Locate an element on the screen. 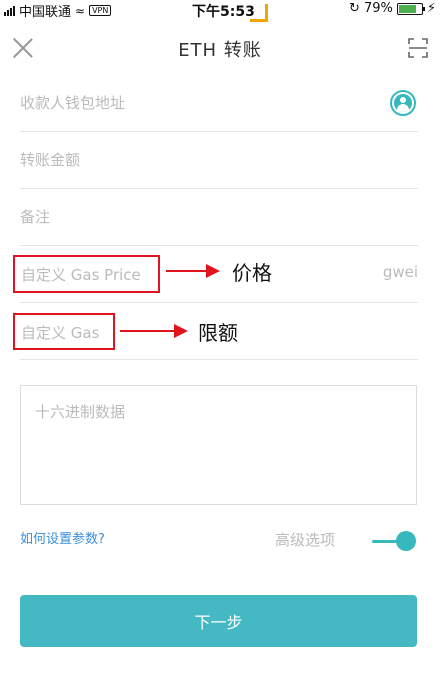 The width and height of the screenshot is (440, 693). status-left: 中国联通 ≈ VPN is located at coordinates (58, 10).